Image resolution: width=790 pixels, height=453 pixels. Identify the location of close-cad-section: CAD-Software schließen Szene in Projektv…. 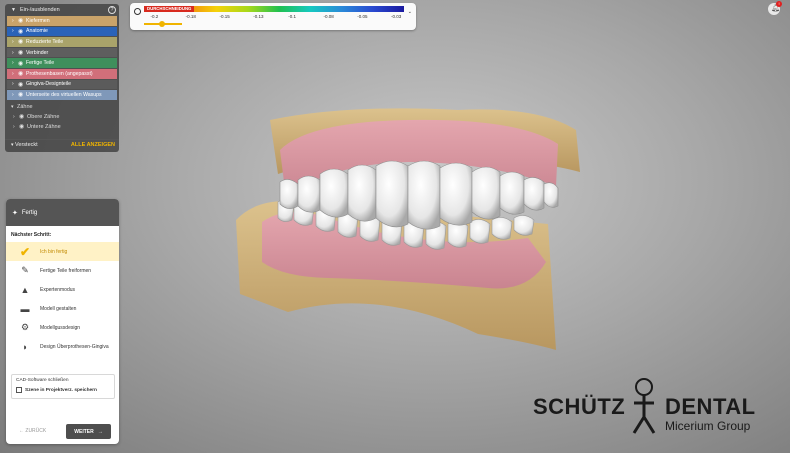
(63, 386).